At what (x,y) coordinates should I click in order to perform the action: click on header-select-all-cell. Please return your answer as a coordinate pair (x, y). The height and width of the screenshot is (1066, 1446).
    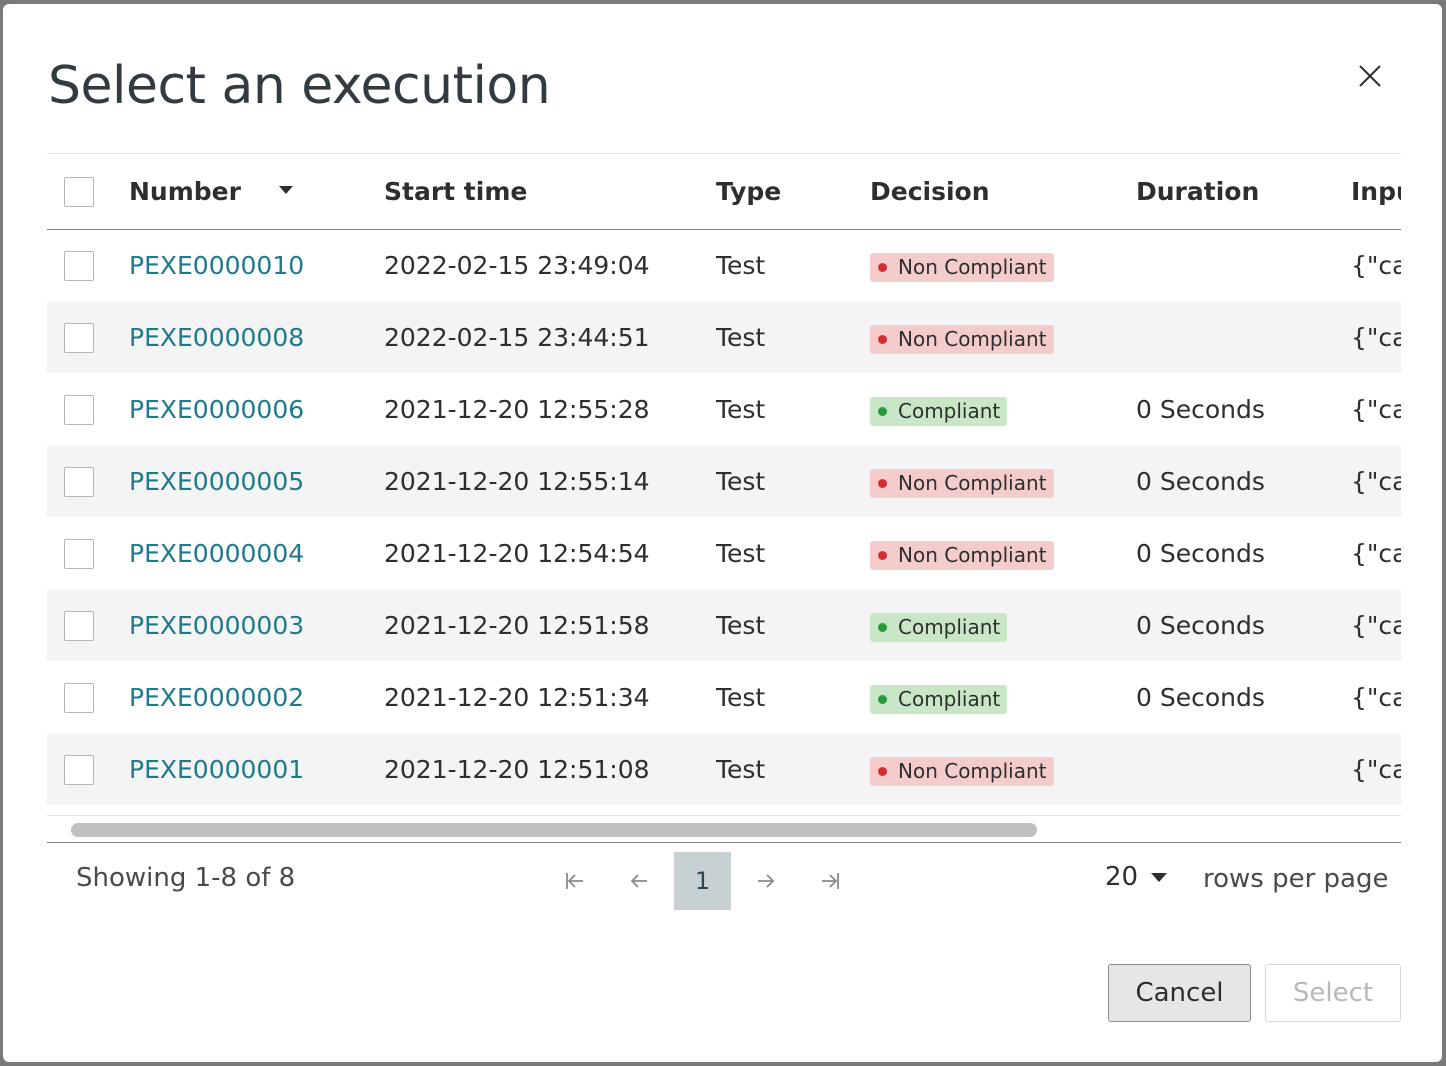
    Looking at the image, I should click on (88, 191).